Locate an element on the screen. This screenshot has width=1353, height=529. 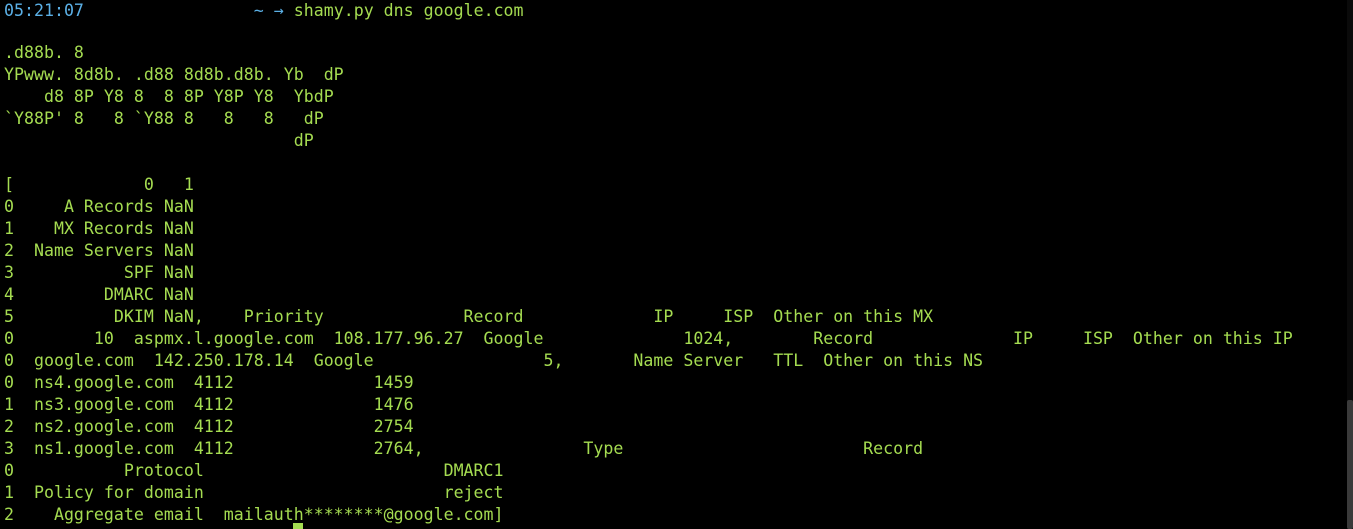
output-line: 3 SPF NaN is located at coordinates (99, 272).